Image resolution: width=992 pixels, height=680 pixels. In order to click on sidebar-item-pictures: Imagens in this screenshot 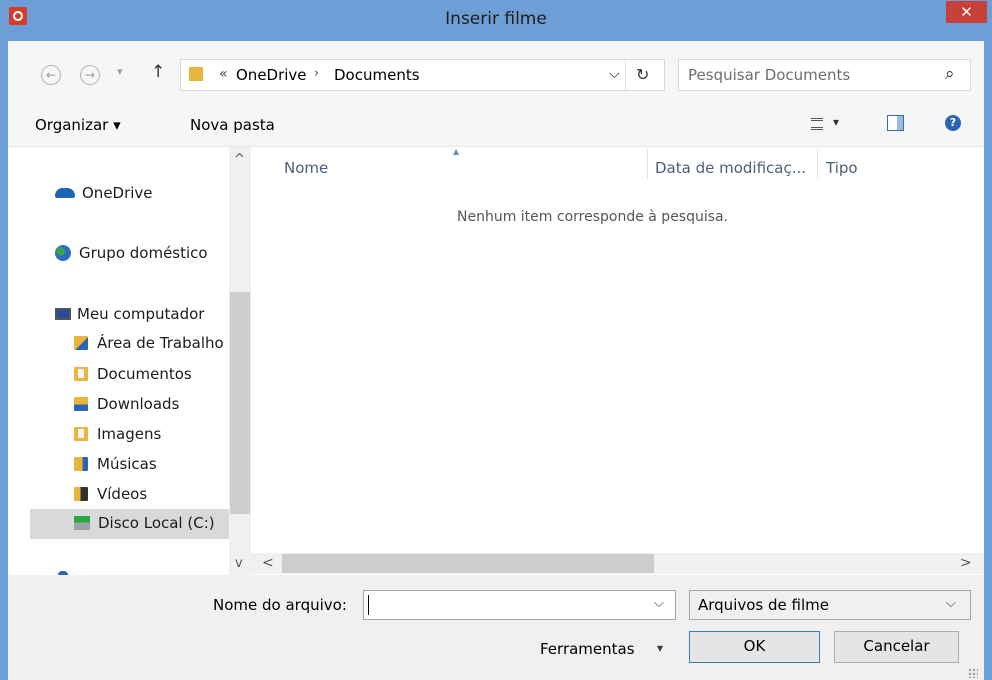, I will do `click(117, 434)`.